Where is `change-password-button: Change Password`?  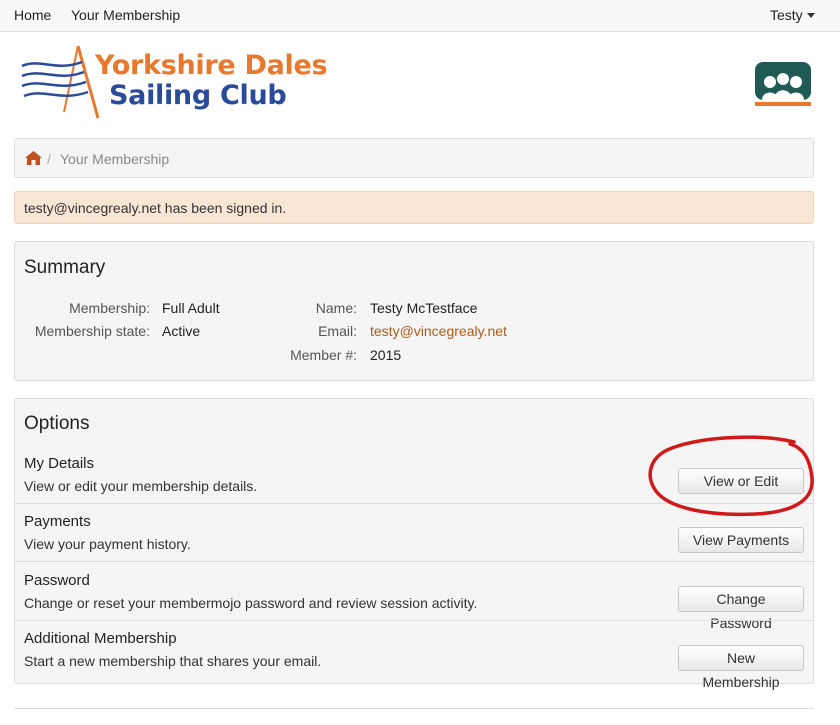
change-password-button: Change Password is located at coordinates (741, 608).